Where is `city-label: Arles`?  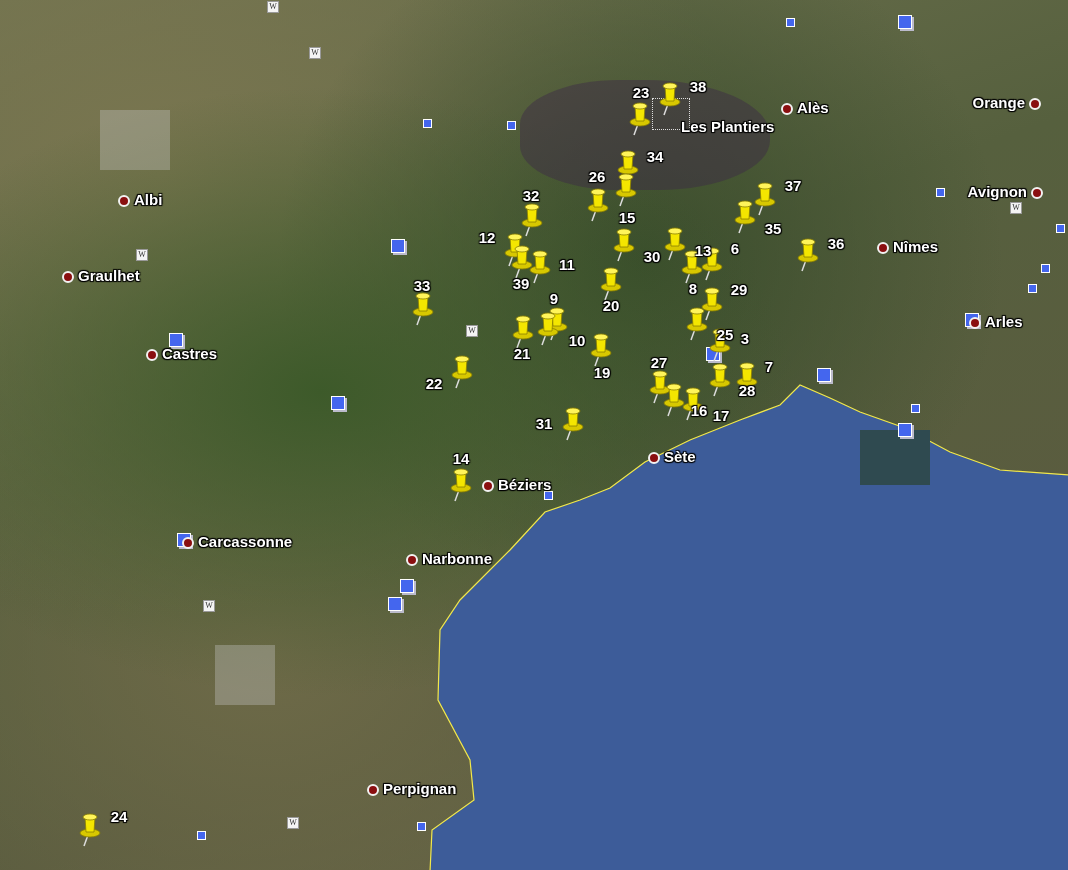 city-label: Arles is located at coordinates (1004, 321).